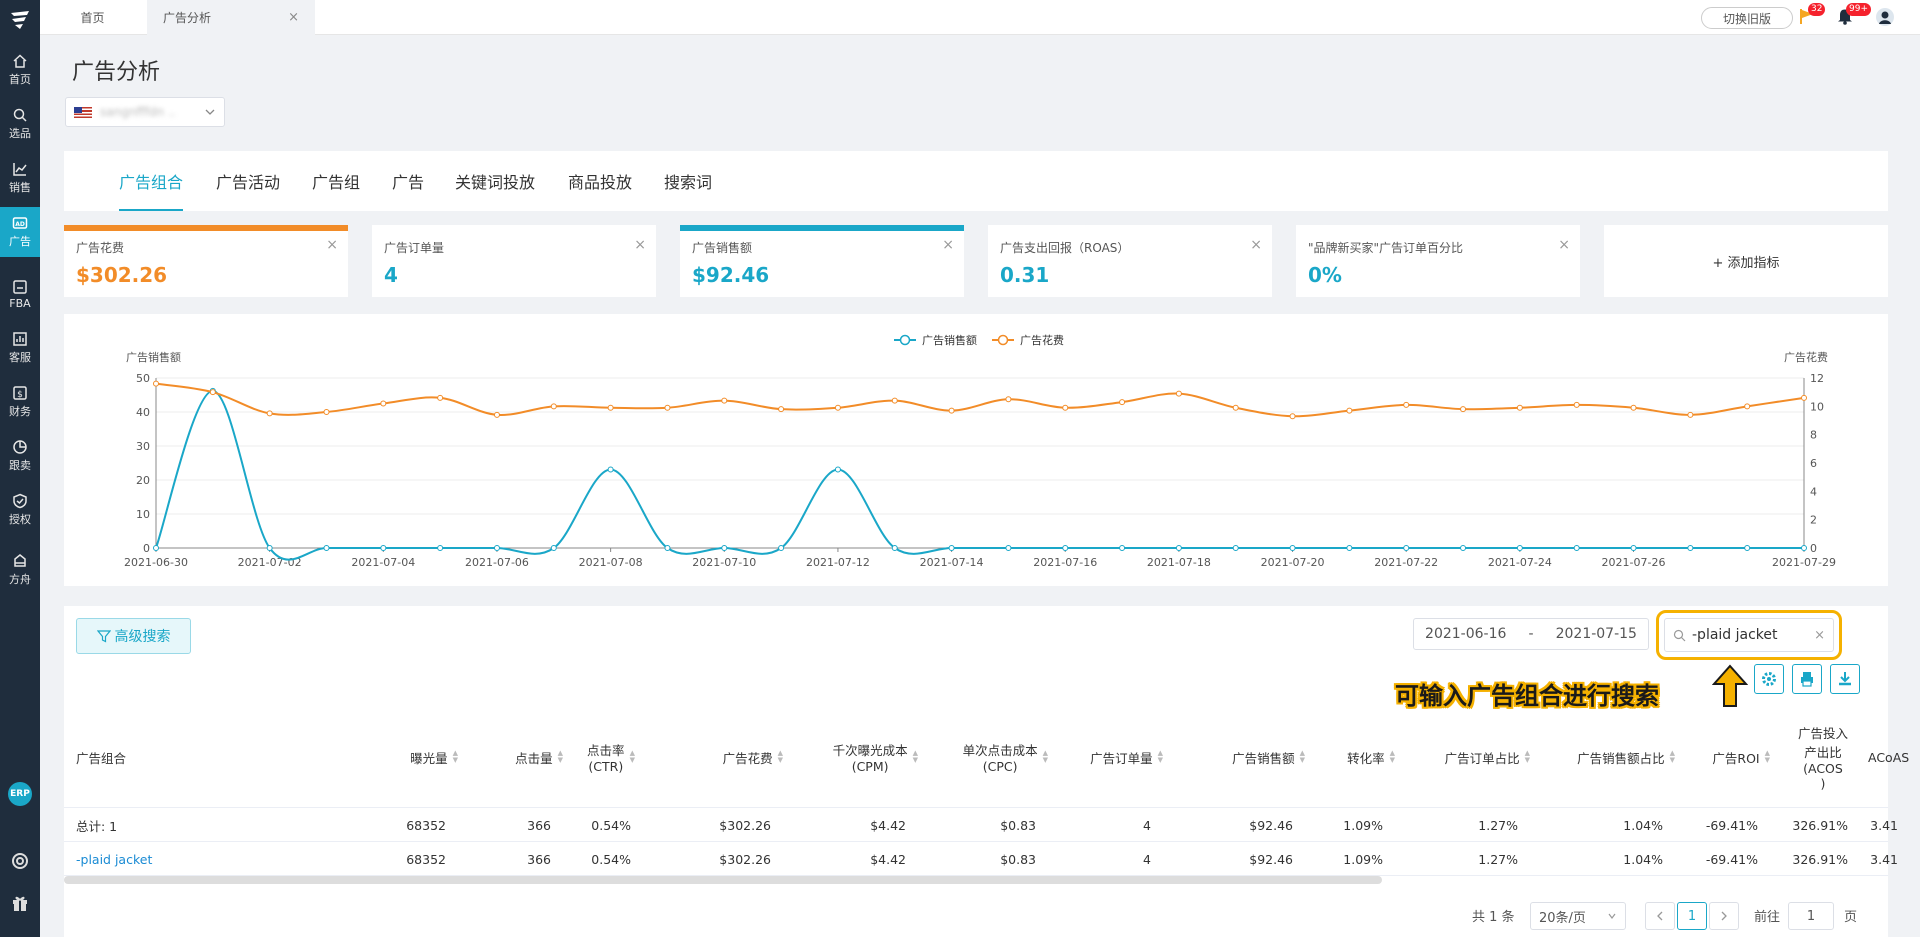 The width and height of the screenshot is (1920, 937). Describe the element at coordinates (20, 570) in the screenshot. I see `sidebar-item-9: 方舟` at that location.